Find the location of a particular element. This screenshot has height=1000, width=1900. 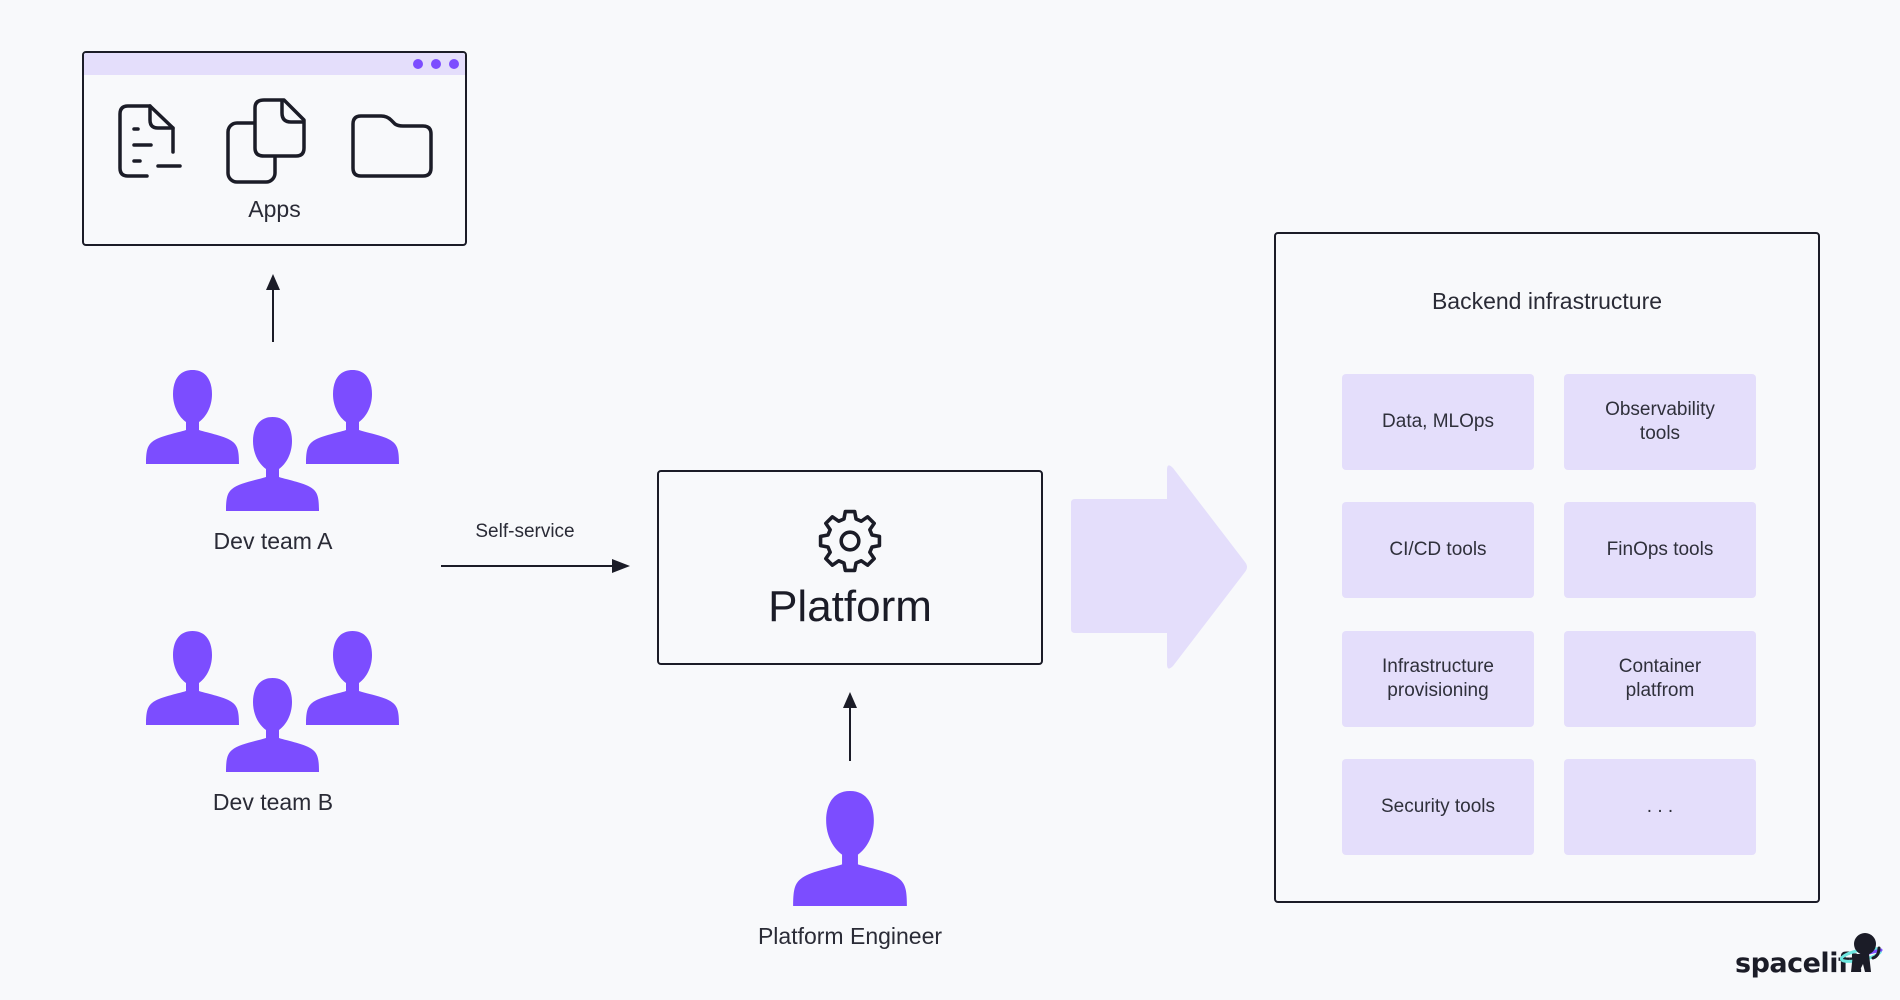

tile-container-platform: Container platfrom is located at coordinates (1660, 679).